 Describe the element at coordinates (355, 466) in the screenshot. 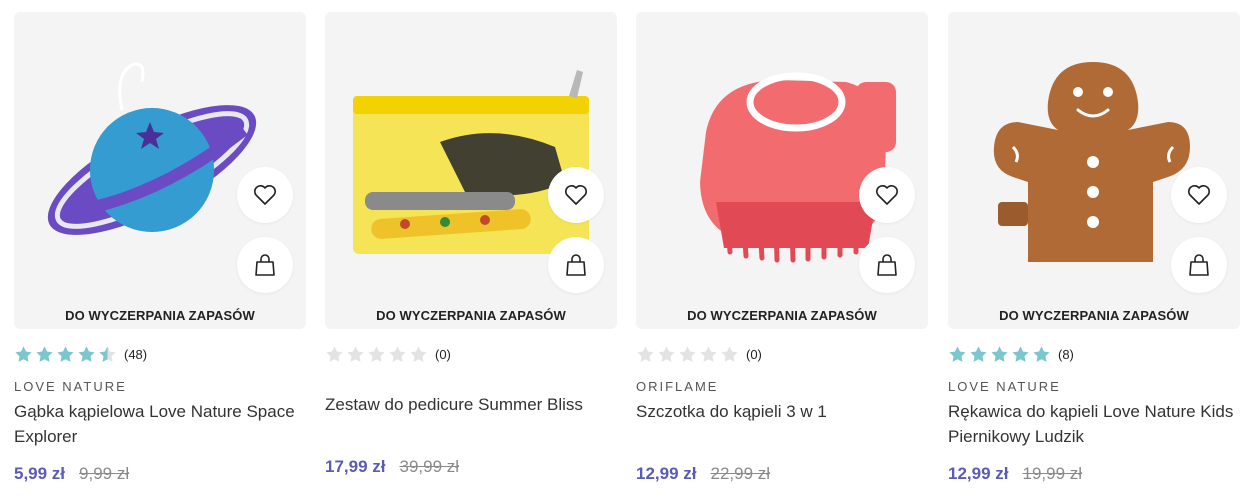

I see `current-price: 17,99 zł` at that location.